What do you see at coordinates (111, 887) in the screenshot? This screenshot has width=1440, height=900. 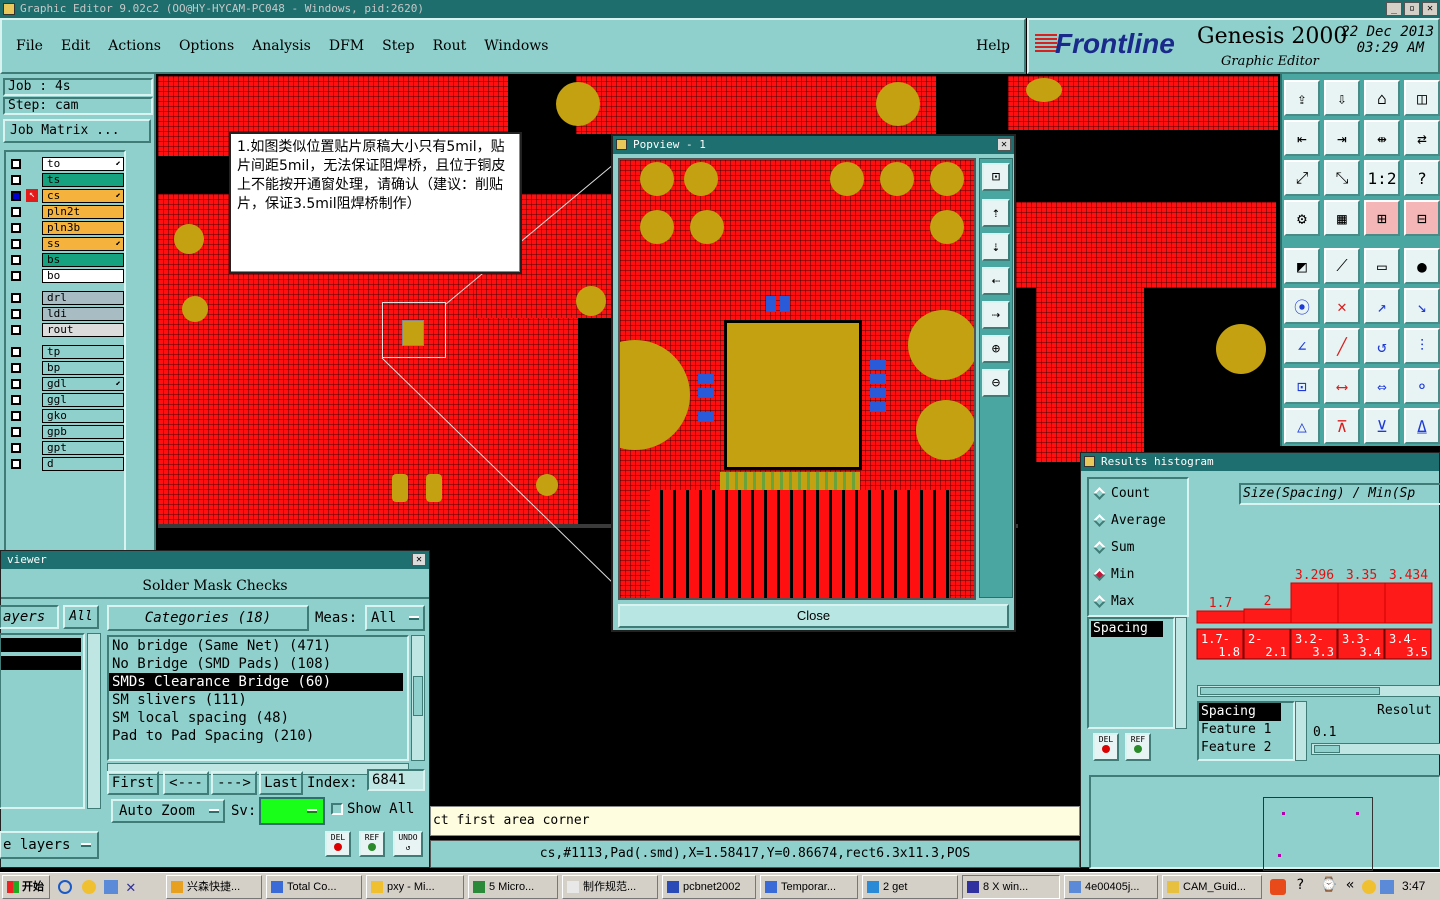 I see `quicklaunch-icon` at bounding box center [111, 887].